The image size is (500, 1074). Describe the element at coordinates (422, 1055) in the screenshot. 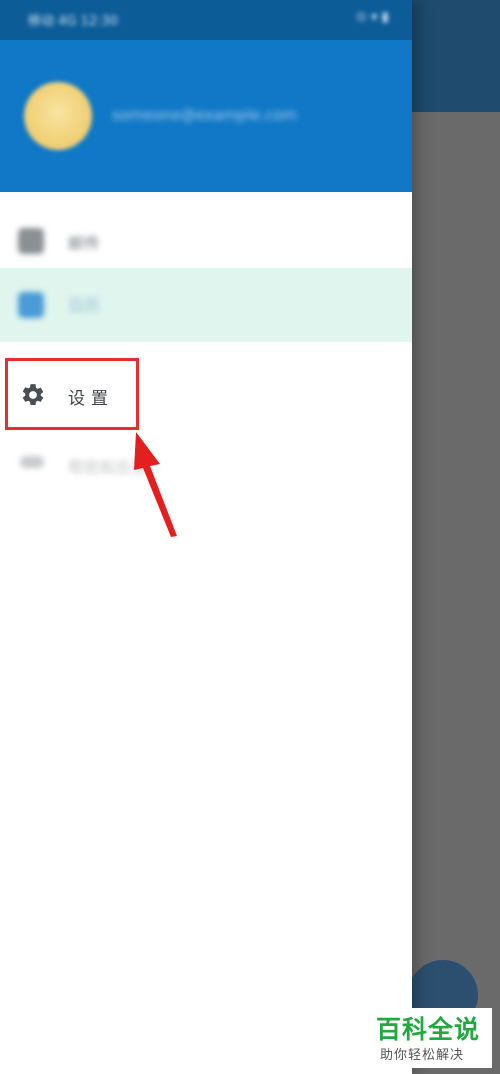

I see `watermark-subtitle: 助你轻松解决` at that location.